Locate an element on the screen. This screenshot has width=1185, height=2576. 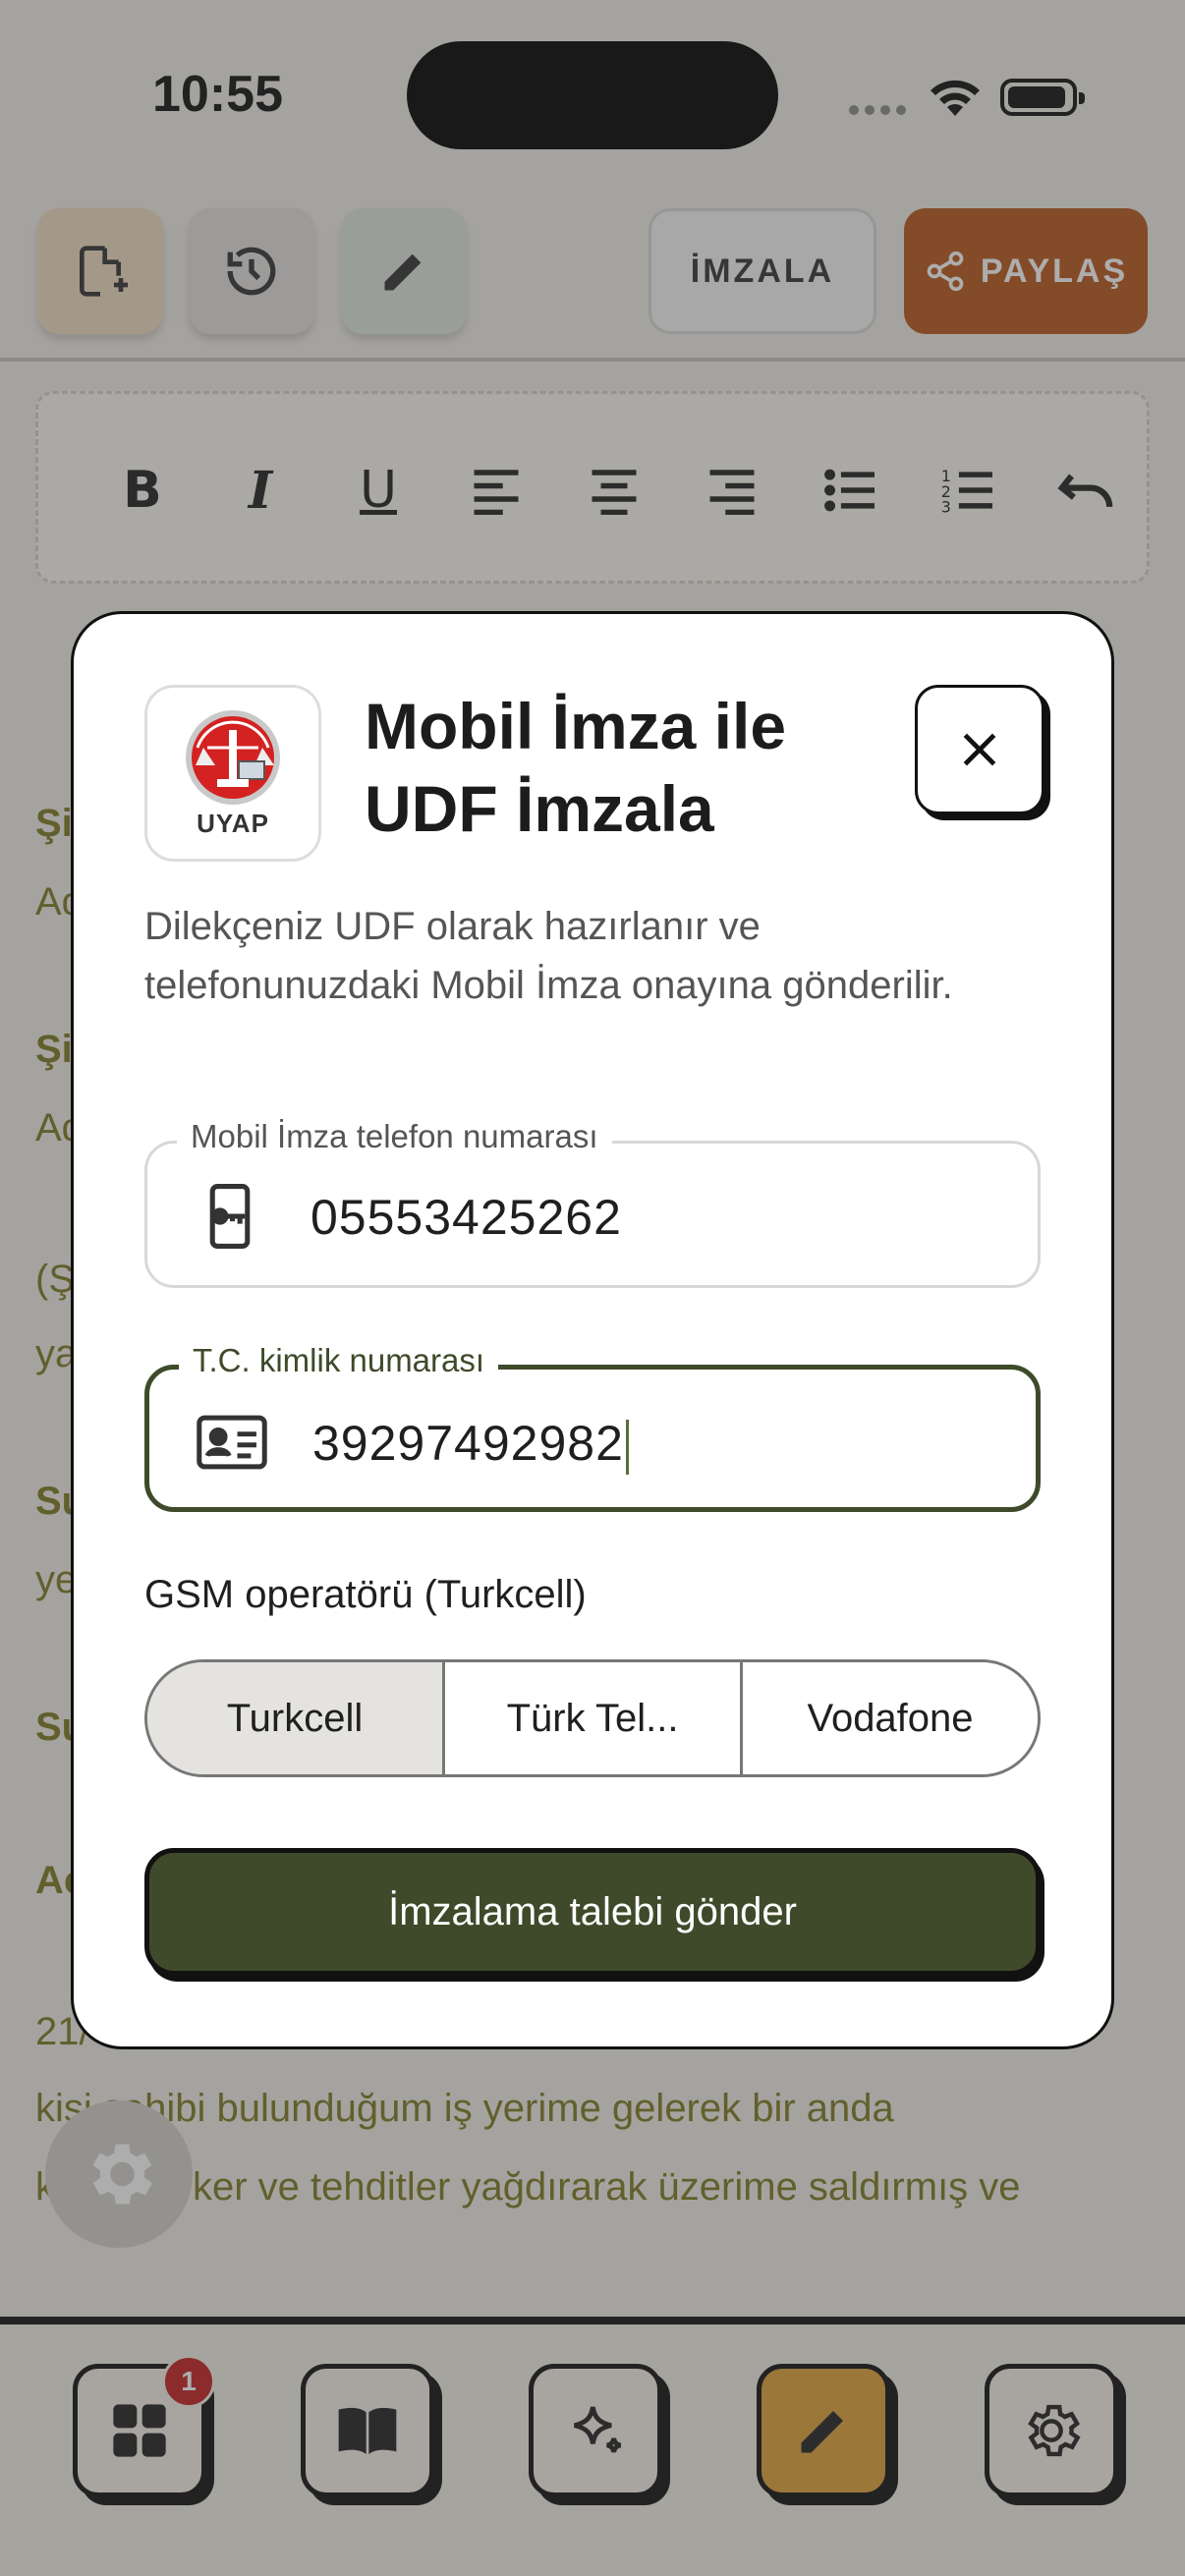
send-signature-request-label: İmzalama talebi gönder is located at coordinates (592, 1911).